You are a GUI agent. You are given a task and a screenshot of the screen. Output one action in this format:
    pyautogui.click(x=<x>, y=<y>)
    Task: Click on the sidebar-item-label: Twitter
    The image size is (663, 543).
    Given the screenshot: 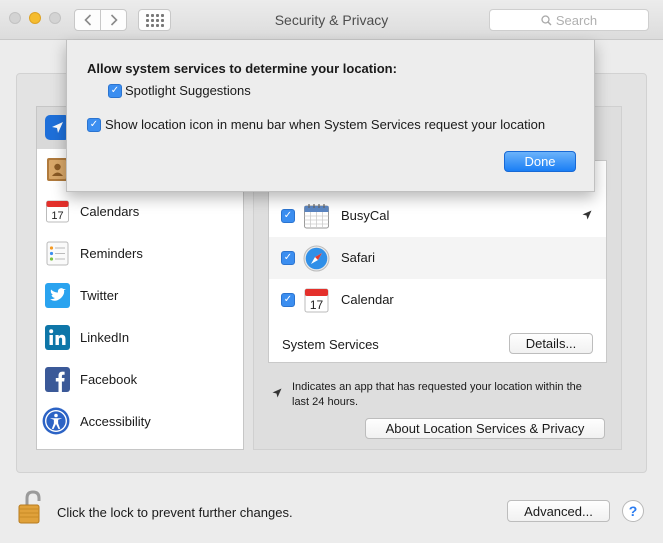 What is the action you would take?
    pyautogui.click(x=99, y=295)
    